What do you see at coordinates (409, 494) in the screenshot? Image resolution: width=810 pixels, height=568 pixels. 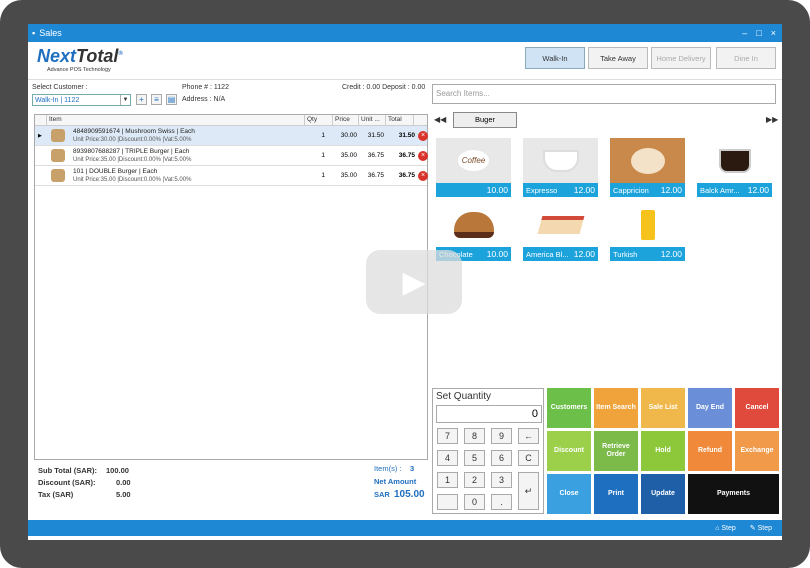 I see `net-amount: 105.00` at bounding box center [409, 494].